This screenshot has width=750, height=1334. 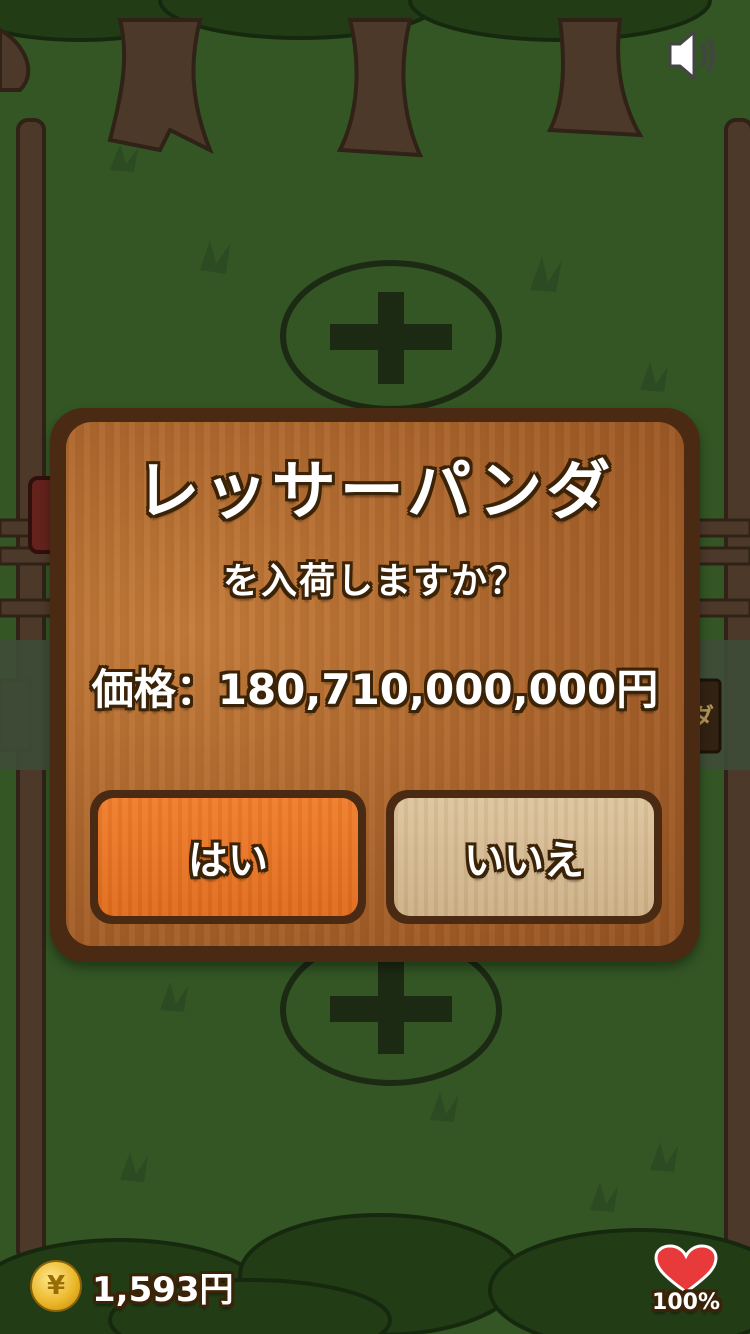 I want to click on yes-button: はい, so click(x=228, y=857).